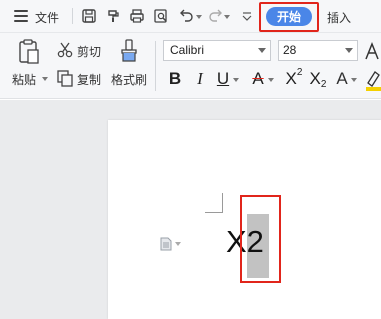 This screenshot has height=319, width=381. Describe the element at coordinates (291, 78) in the screenshot. I see `superscript-base: X` at that location.